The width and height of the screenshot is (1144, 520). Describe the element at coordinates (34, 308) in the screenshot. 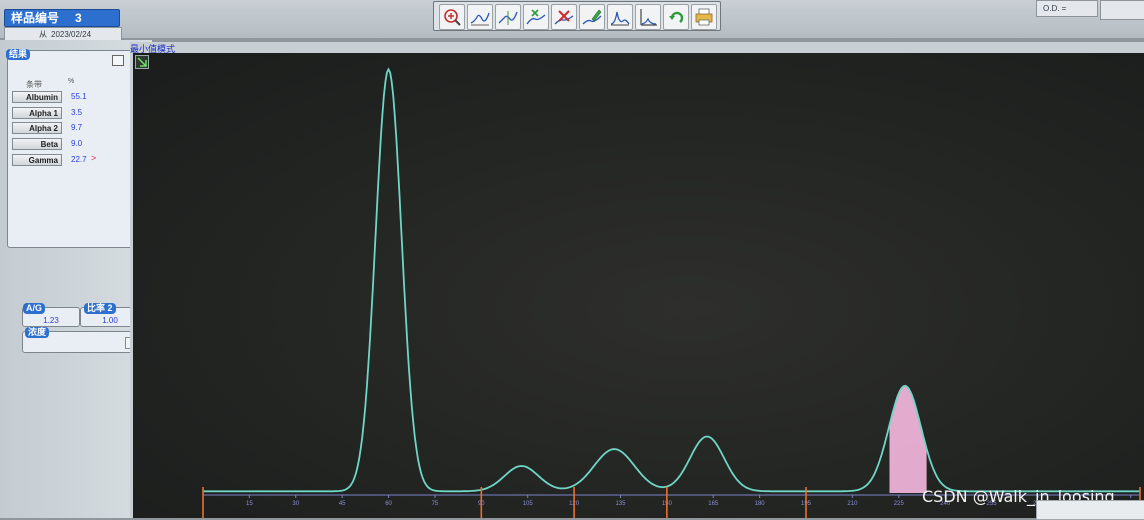

I see `ag-ratio-label: A/G` at that location.